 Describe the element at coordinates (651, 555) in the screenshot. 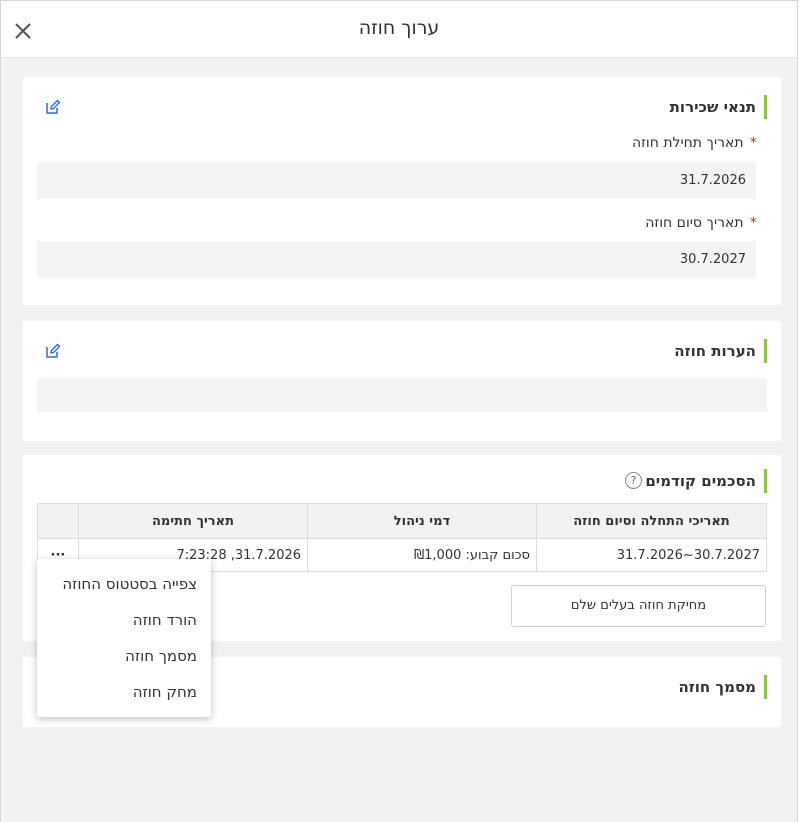

I see `contract-dates-cell: 30.7.2027~31.7.2026` at that location.